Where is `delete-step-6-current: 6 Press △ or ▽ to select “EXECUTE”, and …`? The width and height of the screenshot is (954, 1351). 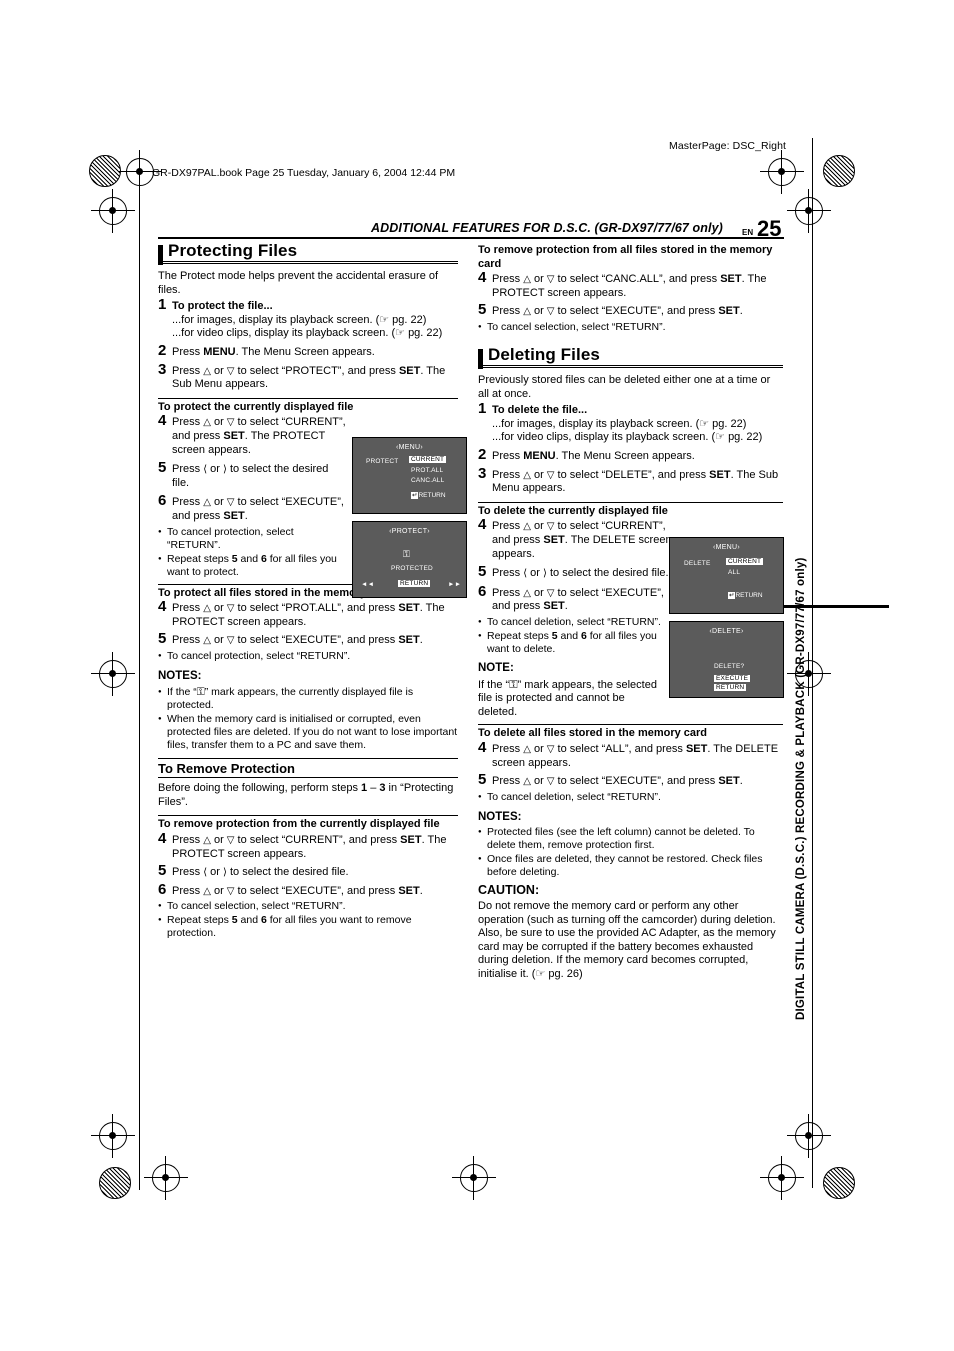
delete-step-6-current: 6 Press △ or ▽ to select “EXECUTE”, and … is located at coordinates (575, 599).